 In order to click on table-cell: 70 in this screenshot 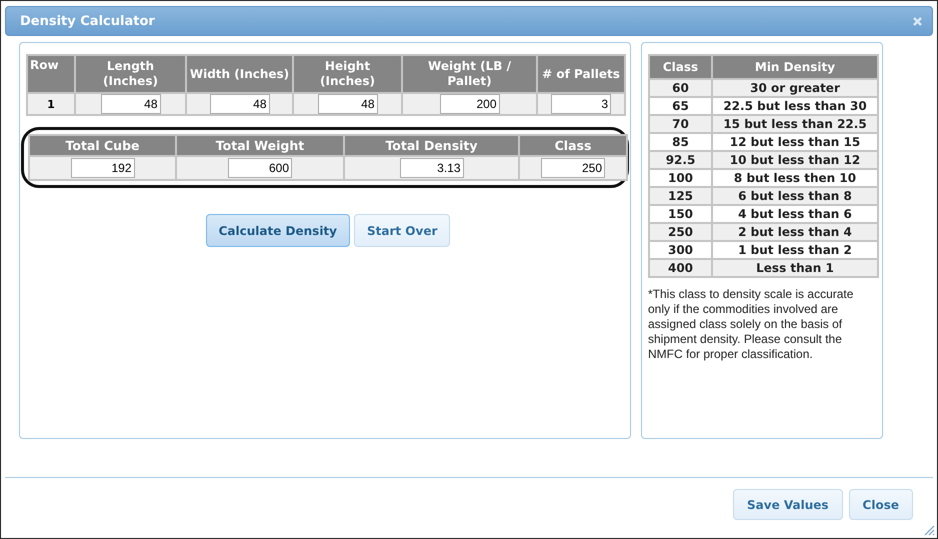, I will do `click(680, 124)`.